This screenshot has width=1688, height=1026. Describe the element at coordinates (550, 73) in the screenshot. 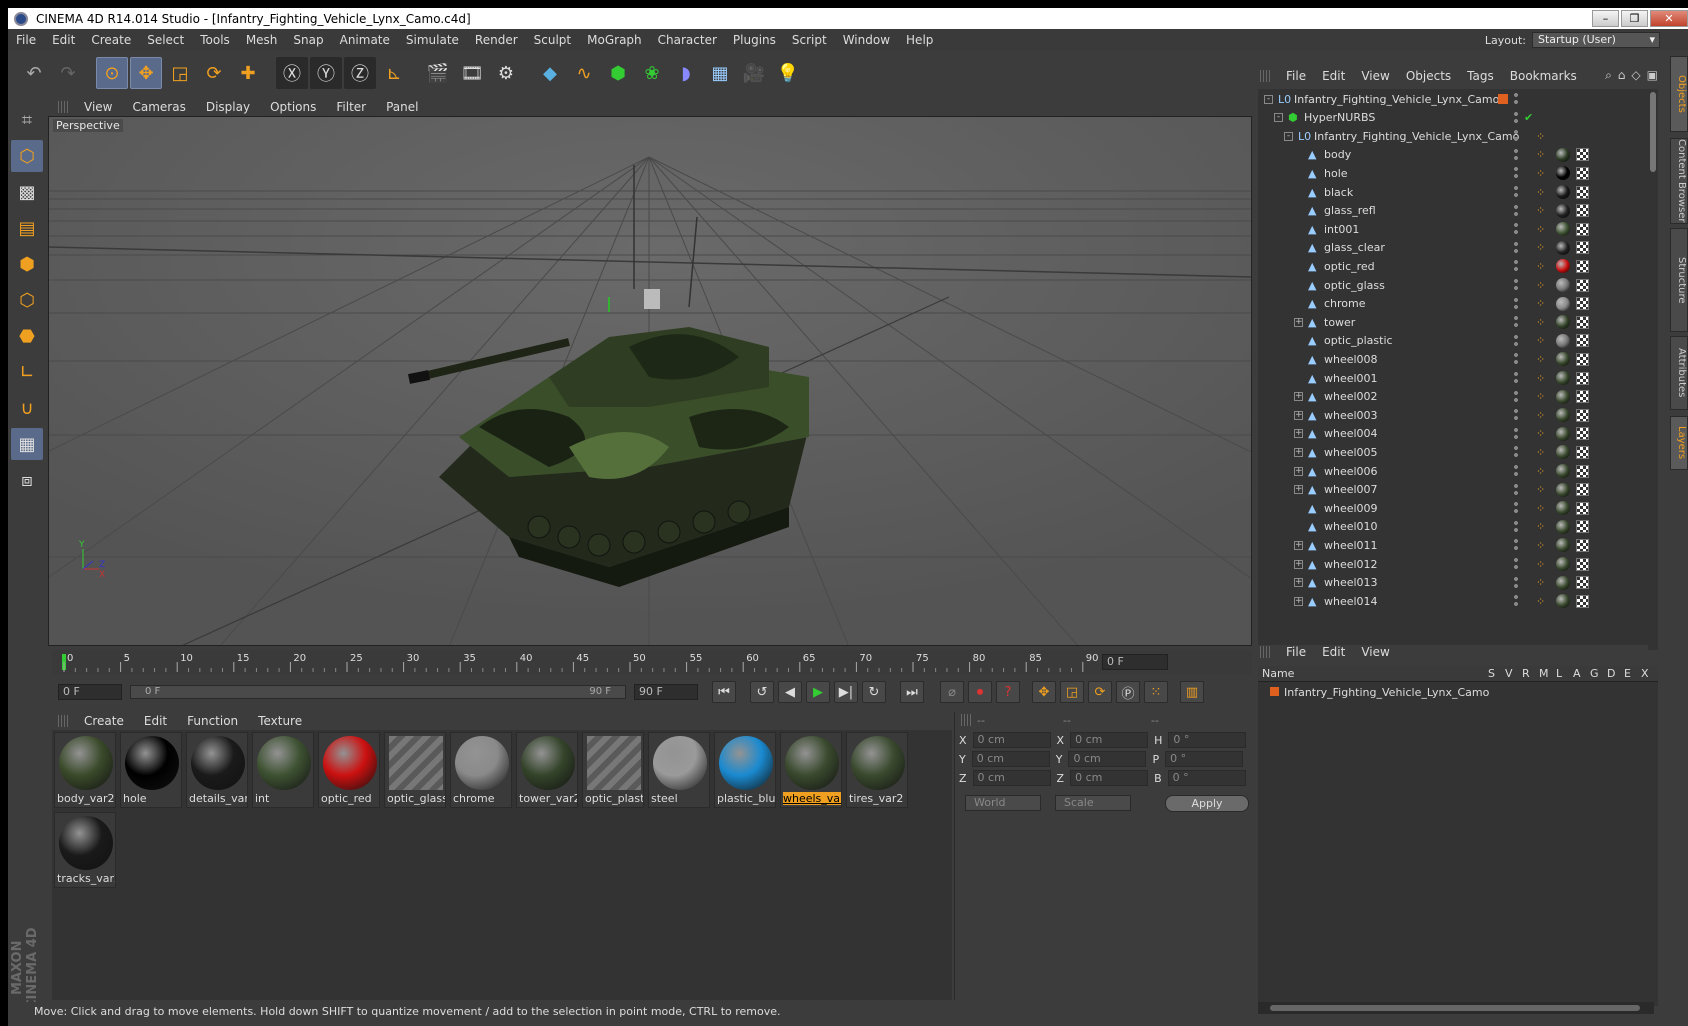

I see `cube-primitive-icon: ◆` at that location.